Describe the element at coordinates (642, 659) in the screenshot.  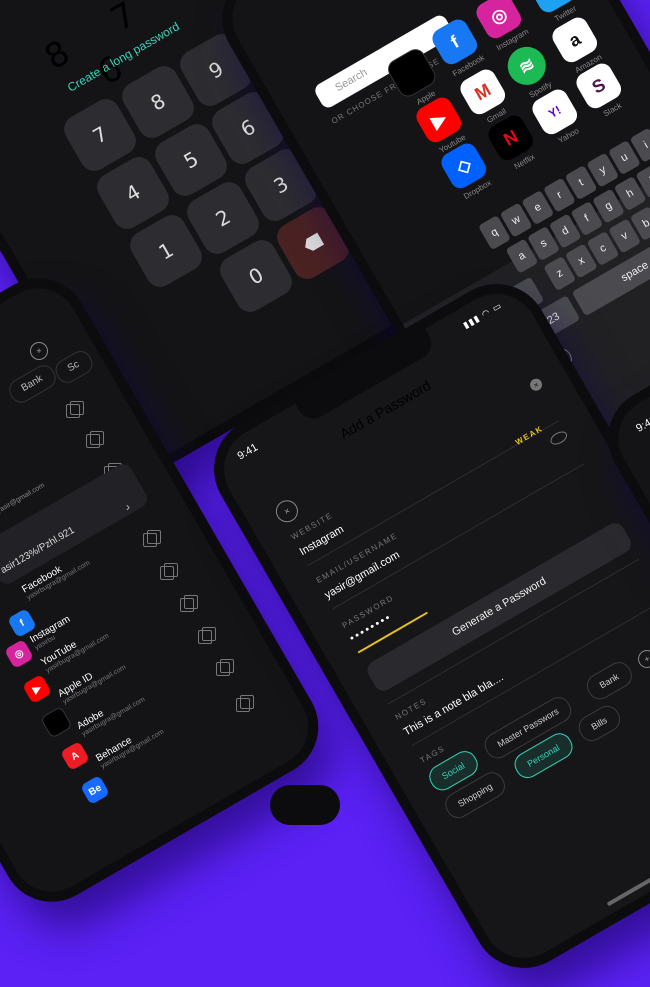
I see `add-tag-icon: +` at that location.